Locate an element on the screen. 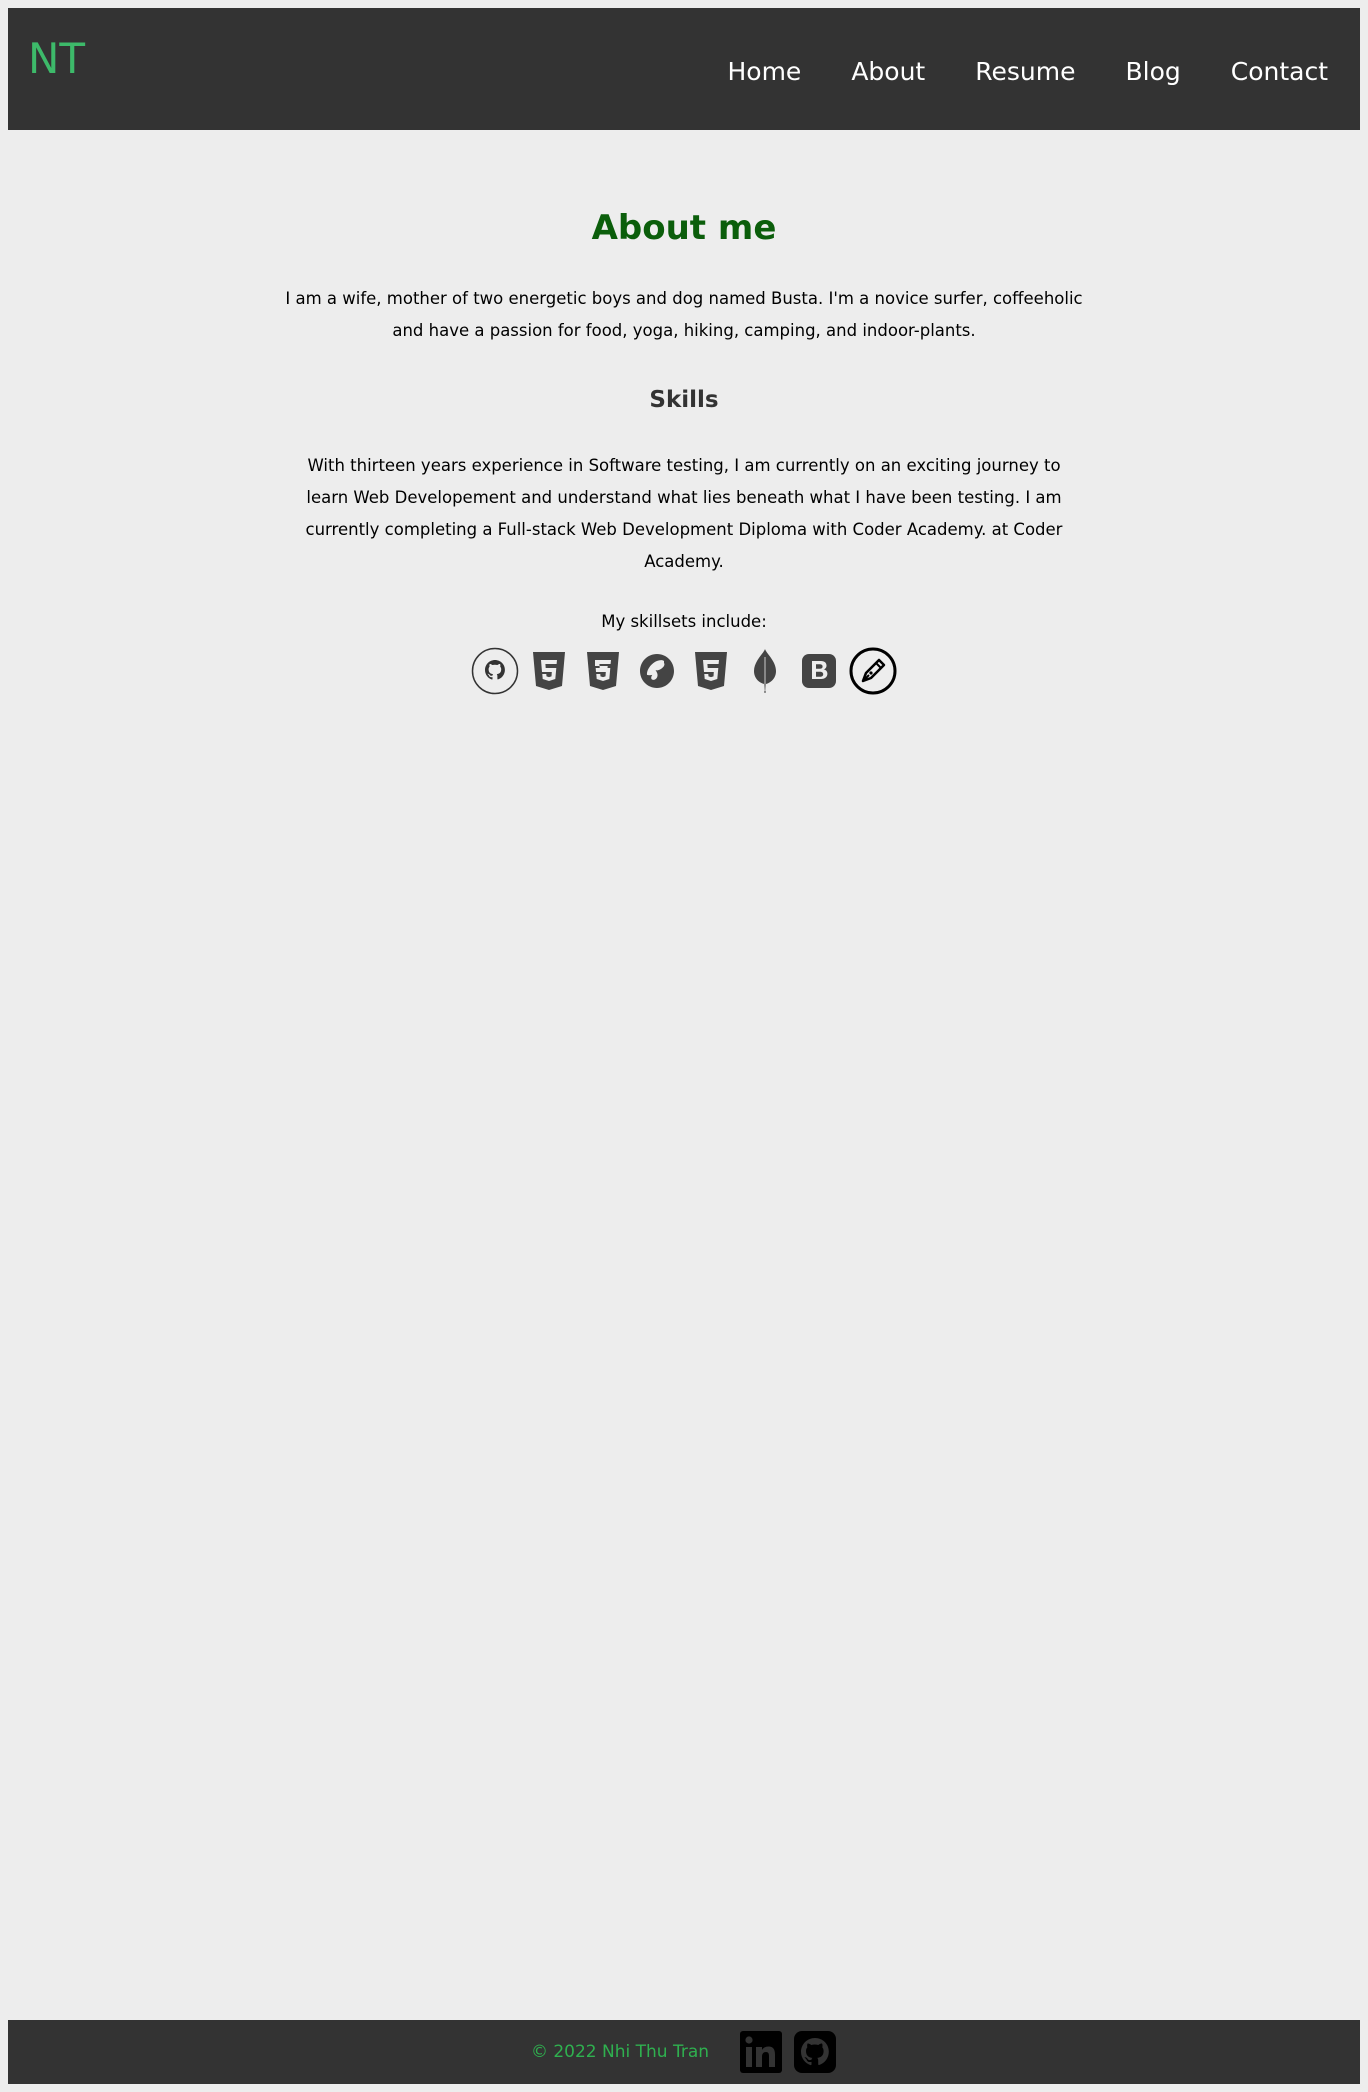 The width and height of the screenshot is (1368, 2092). nav-resume: Resume is located at coordinates (1025, 72).